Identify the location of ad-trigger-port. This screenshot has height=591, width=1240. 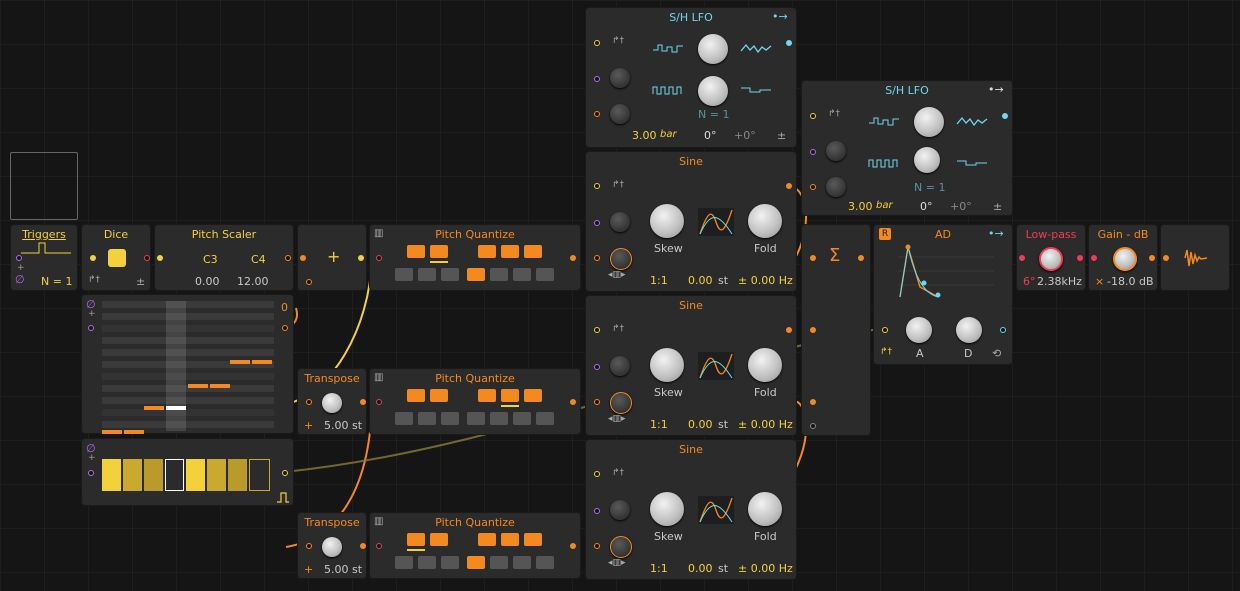
(885, 330).